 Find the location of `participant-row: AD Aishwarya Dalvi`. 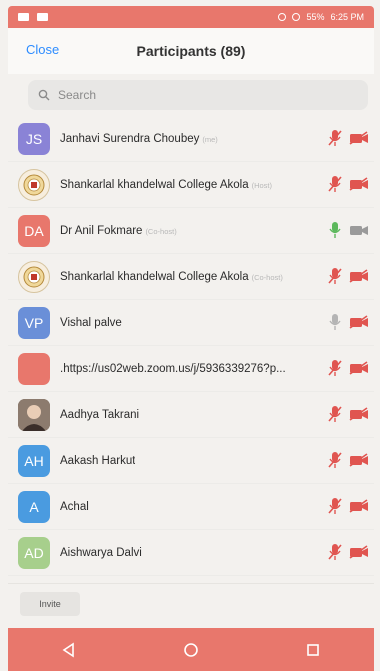

participant-row: AD Aishwarya Dalvi is located at coordinates (191, 553).